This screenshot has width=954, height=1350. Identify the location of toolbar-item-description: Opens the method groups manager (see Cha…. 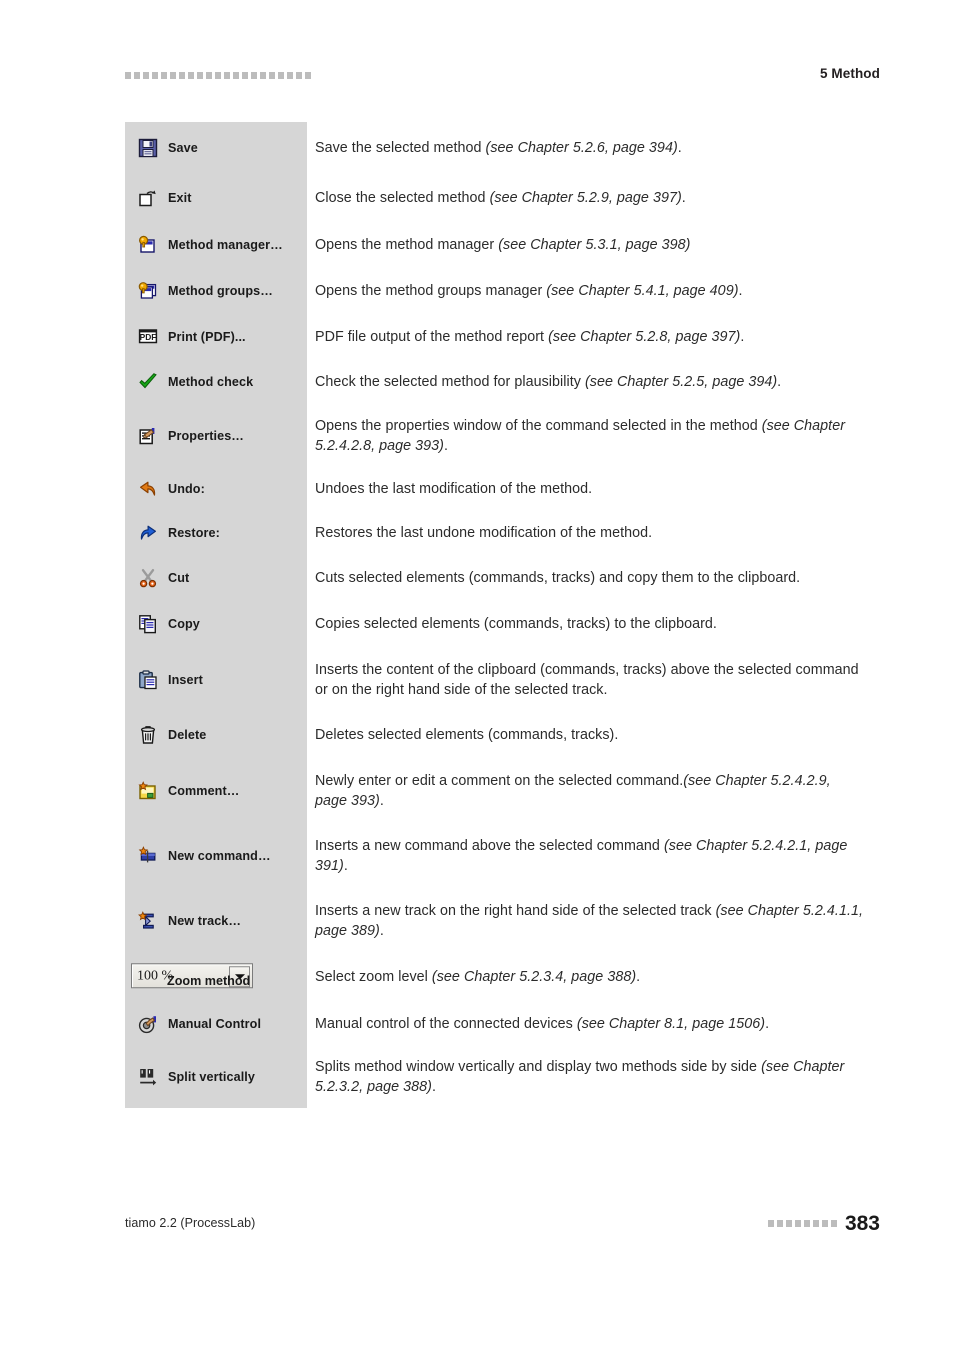
(593, 291).